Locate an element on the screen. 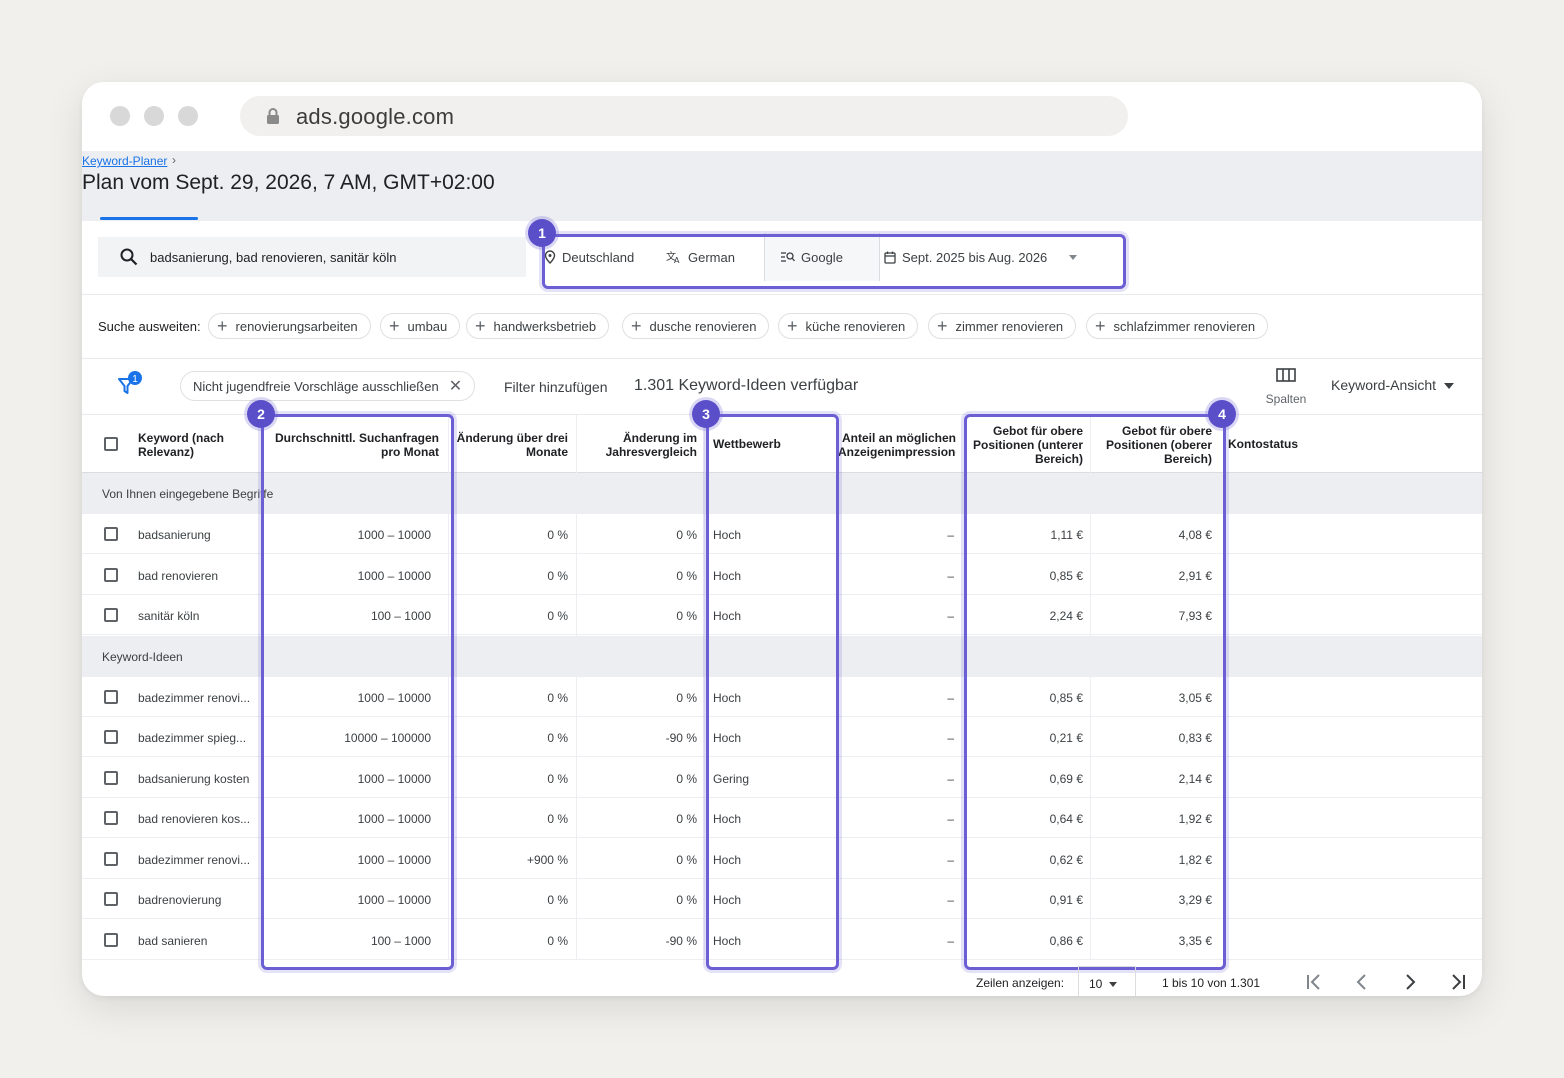  close-icon: ✕ is located at coordinates (455, 386).